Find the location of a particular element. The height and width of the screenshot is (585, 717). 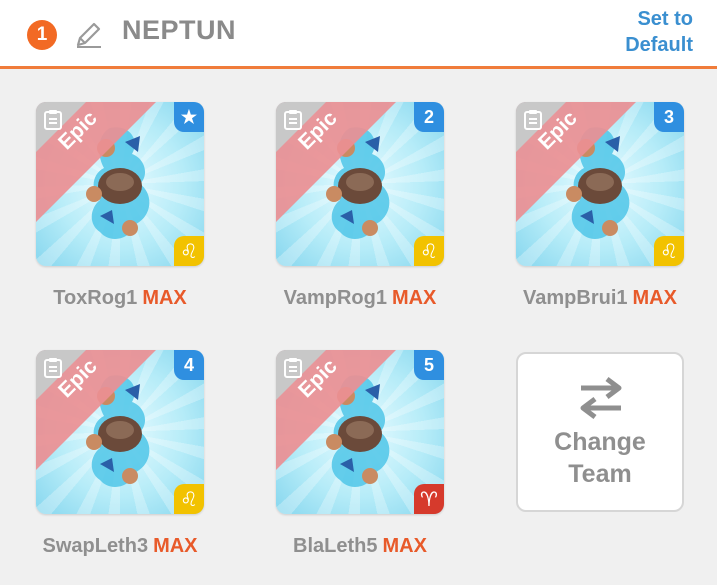

change-team-label: Change Team is located at coordinates (600, 458).